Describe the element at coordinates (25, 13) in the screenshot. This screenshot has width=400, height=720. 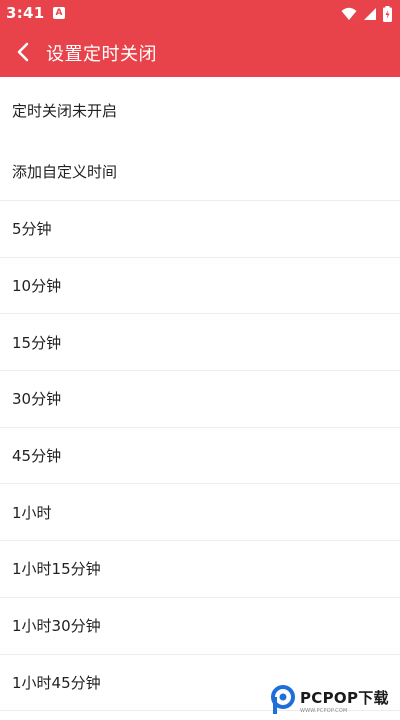
I see `status-time: 3:41` at that location.